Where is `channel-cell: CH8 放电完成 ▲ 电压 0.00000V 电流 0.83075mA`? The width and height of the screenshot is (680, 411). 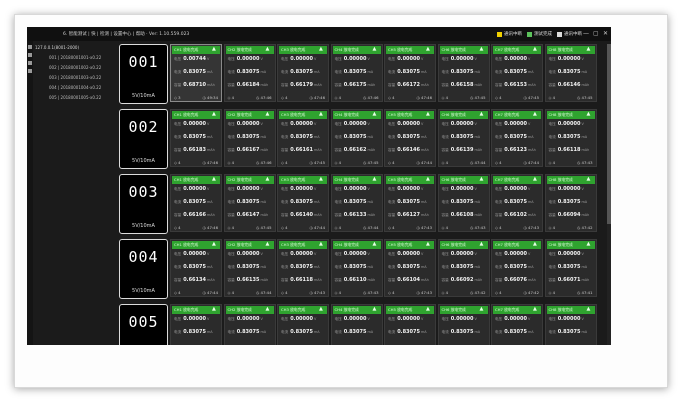 channel-cell: CH8 放电完成 ▲ 电压 0.00000V 电流 0.83075mA is located at coordinates (570, 324).